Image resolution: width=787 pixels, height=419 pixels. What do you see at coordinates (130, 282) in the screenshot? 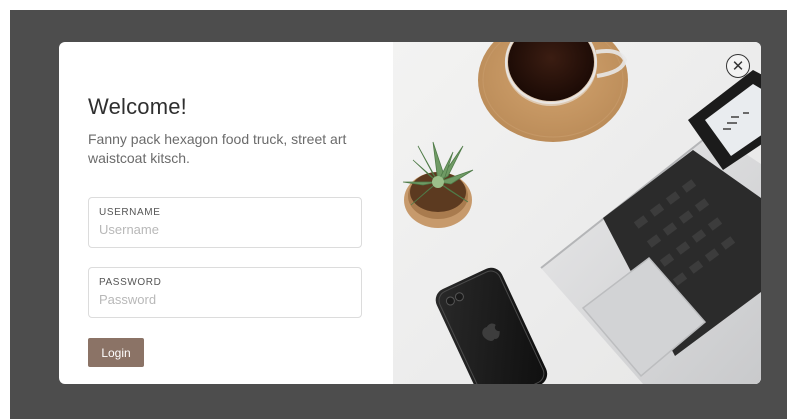
I see `password-label: PASSWORD` at bounding box center [130, 282].